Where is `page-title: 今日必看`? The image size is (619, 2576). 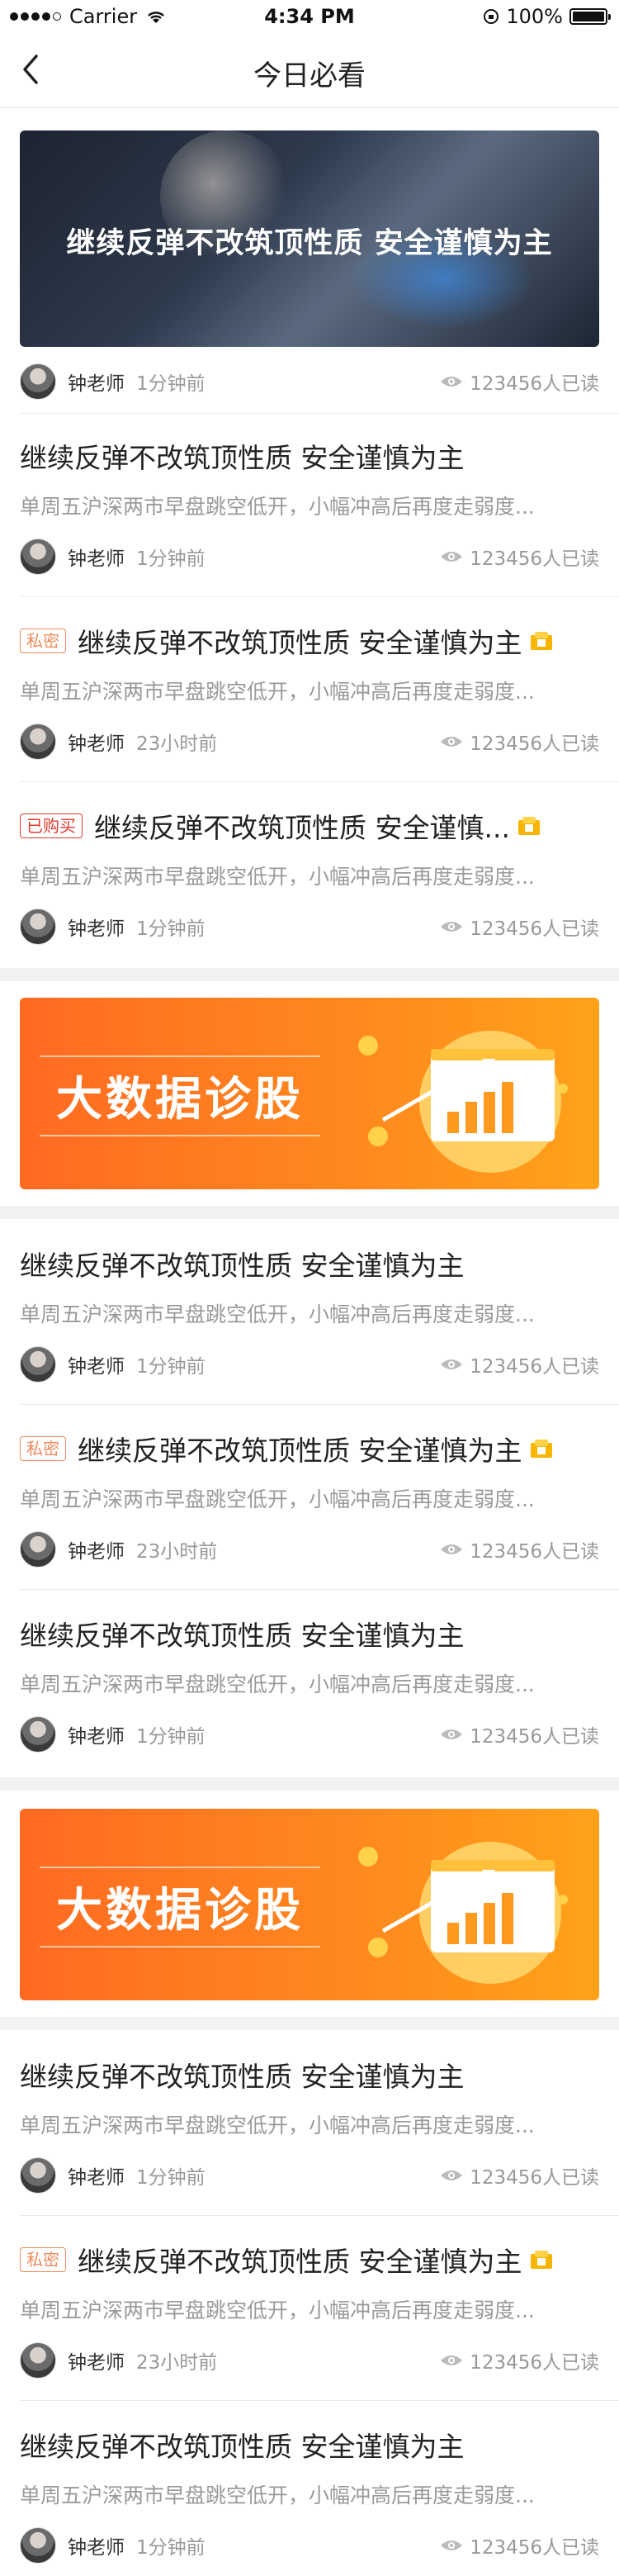 page-title: 今日必看 is located at coordinates (309, 76).